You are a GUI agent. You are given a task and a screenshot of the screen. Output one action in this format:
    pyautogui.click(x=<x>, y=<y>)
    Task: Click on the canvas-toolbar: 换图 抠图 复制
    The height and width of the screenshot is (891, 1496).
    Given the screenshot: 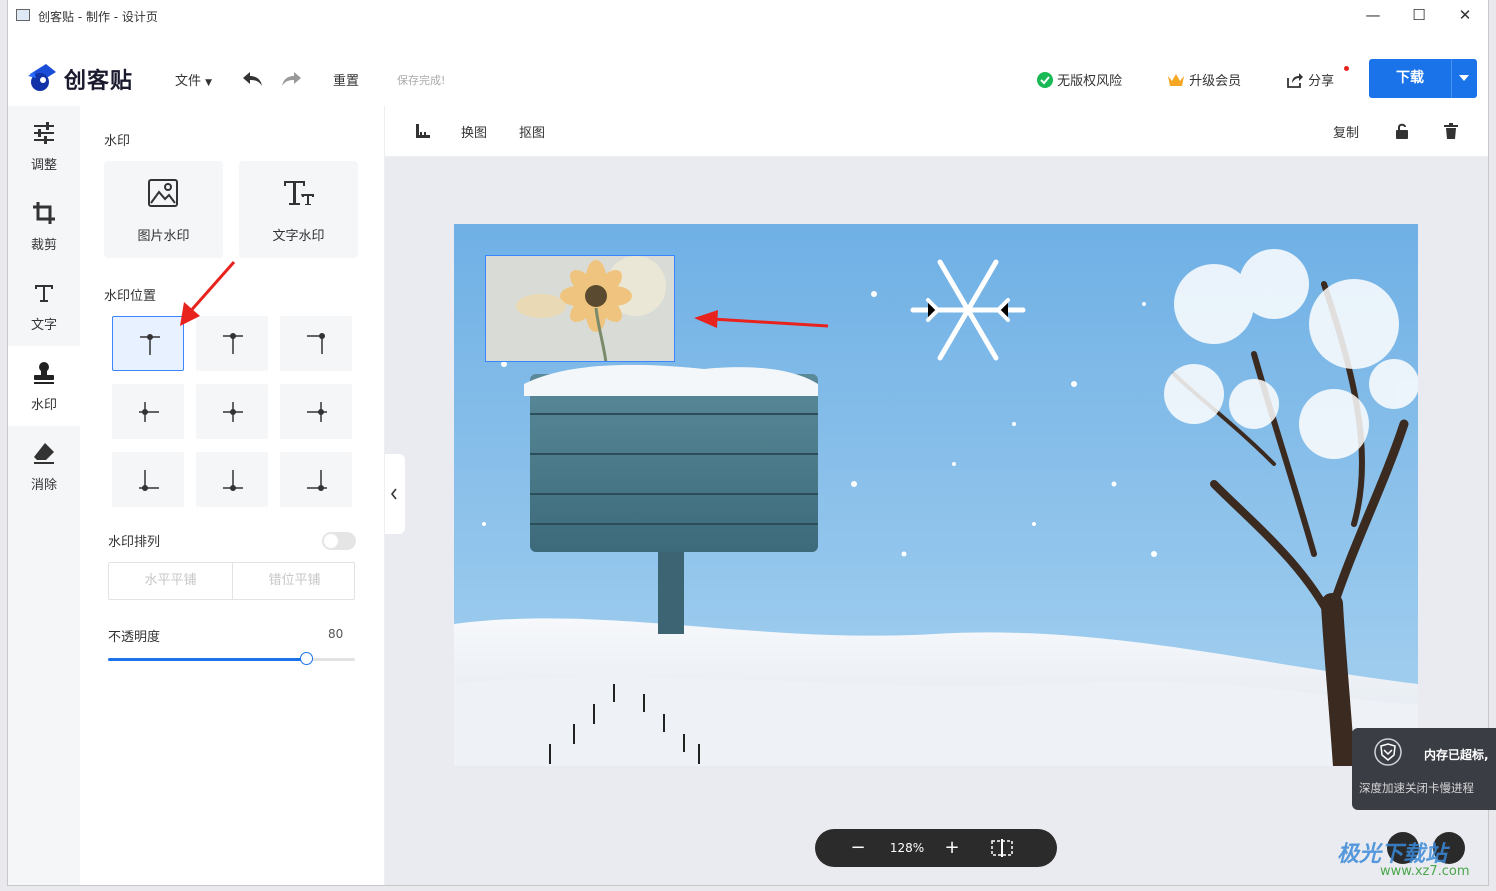 What is the action you would take?
    pyautogui.click(x=936, y=131)
    